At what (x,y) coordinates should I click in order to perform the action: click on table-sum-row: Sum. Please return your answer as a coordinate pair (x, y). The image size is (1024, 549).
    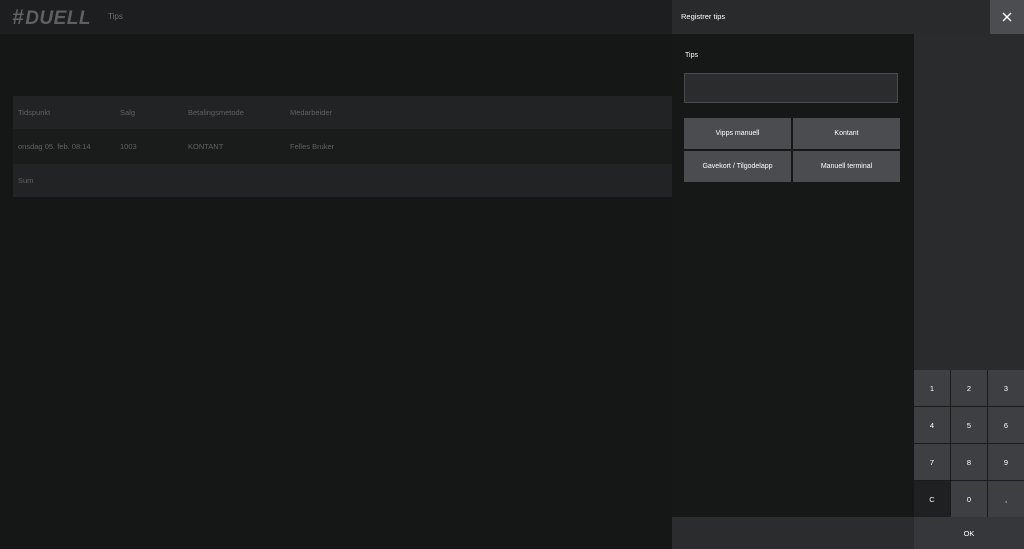
    Looking at the image, I should click on (342, 180).